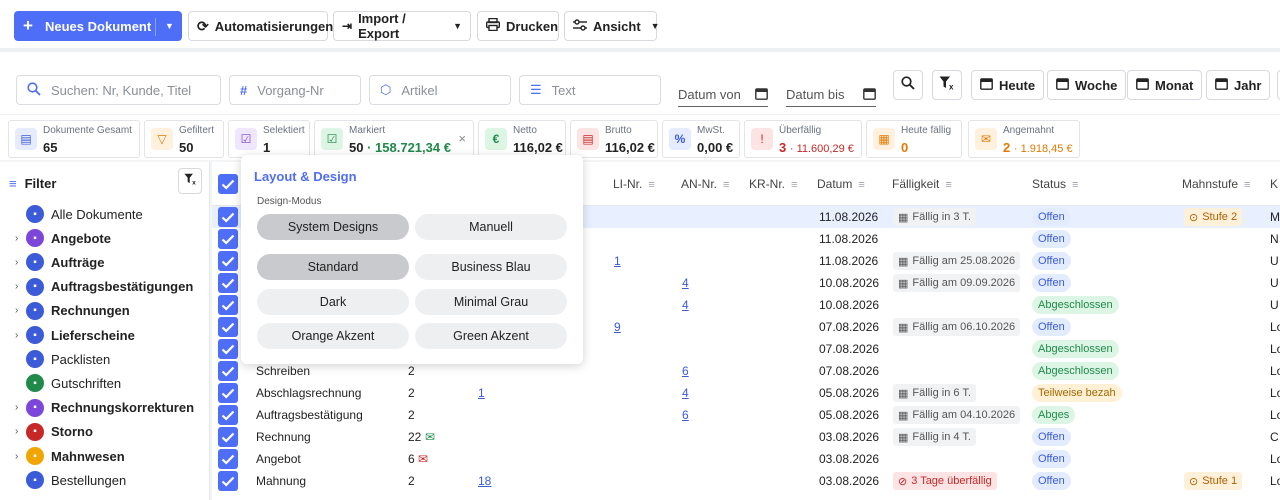 The image size is (1280, 500). What do you see at coordinates (634, 184) in the screenshot?
I see `col-li-nr: LI-Nr. ≡` at bounding box center [634, 184].